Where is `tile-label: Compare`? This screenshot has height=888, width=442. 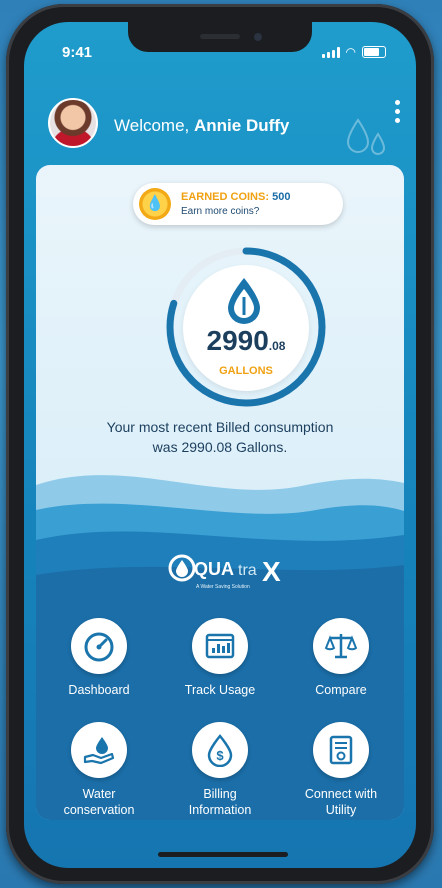 tile-label: Compare is located at coordinates (341, 690).